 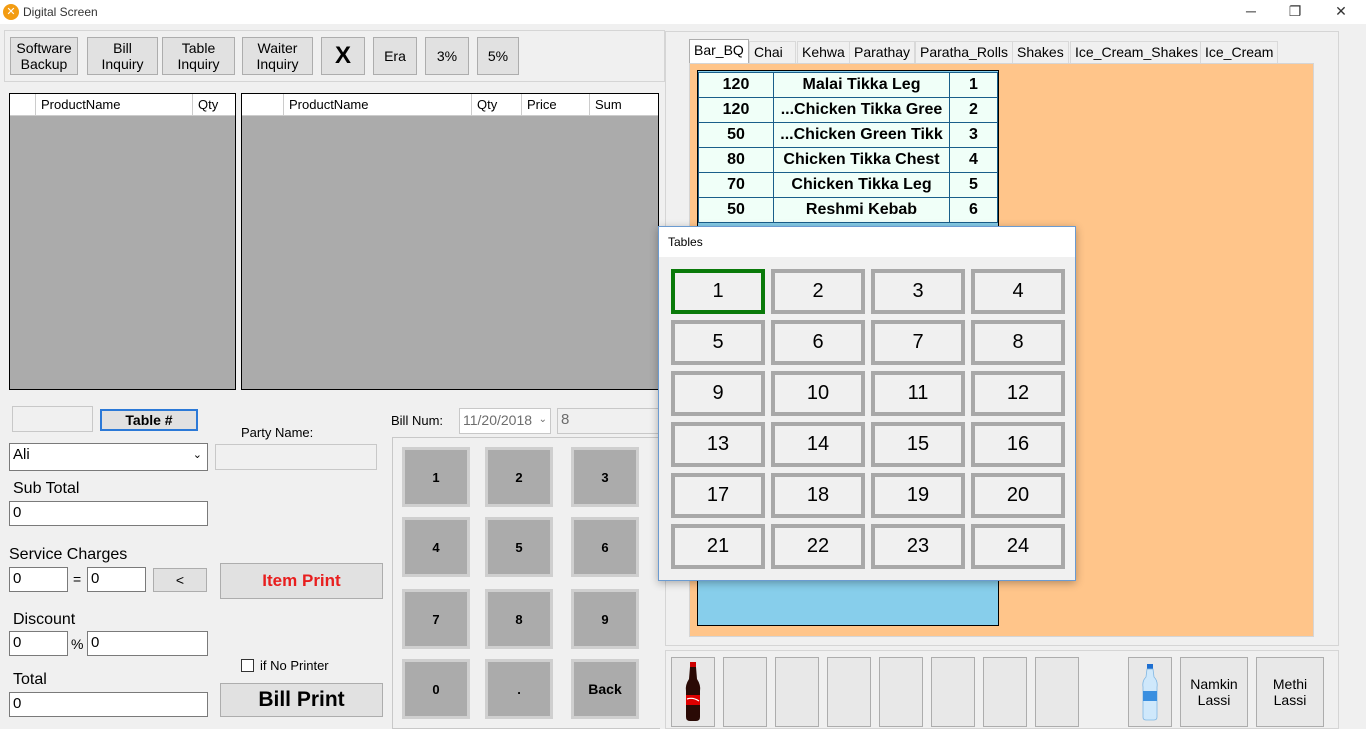 What do you see at coordinates (605, 619) in the screenshot?
I see `keypad-key-9: 9` at bounding box center [605, 619].